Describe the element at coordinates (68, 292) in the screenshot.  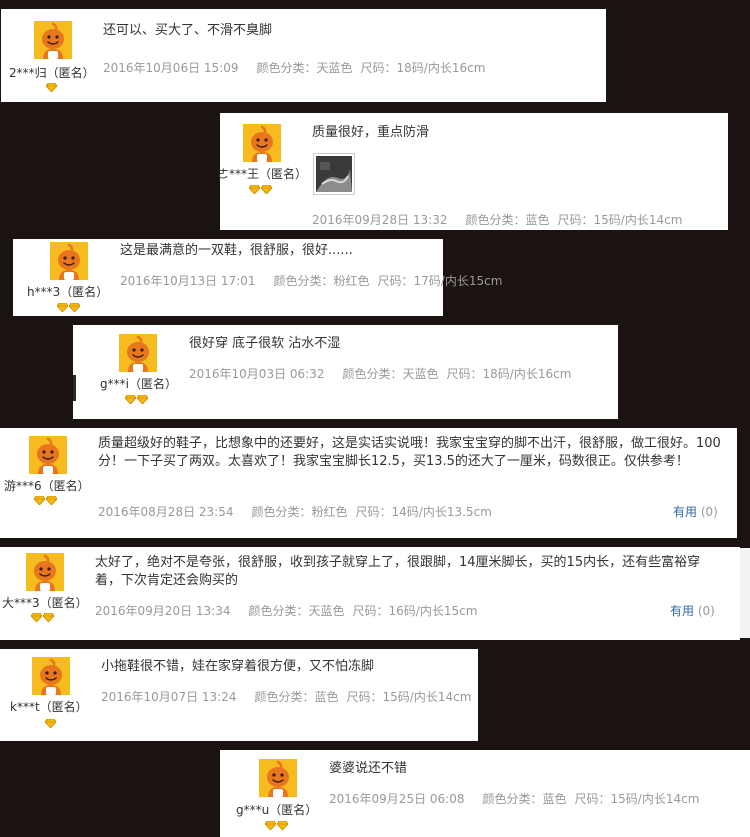
I see `reviewer-name: h***3（匿名）` at that location.